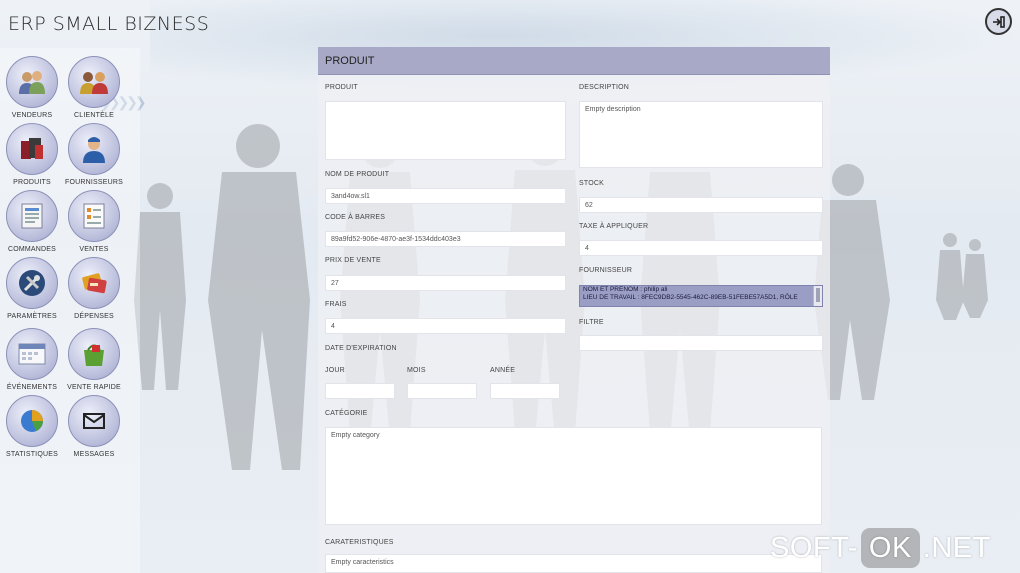 The height and width of the screenshot is (573, 1020). Describe the element at coordinates (445, 130) in the screenshot. I see `produit-field` at that location.